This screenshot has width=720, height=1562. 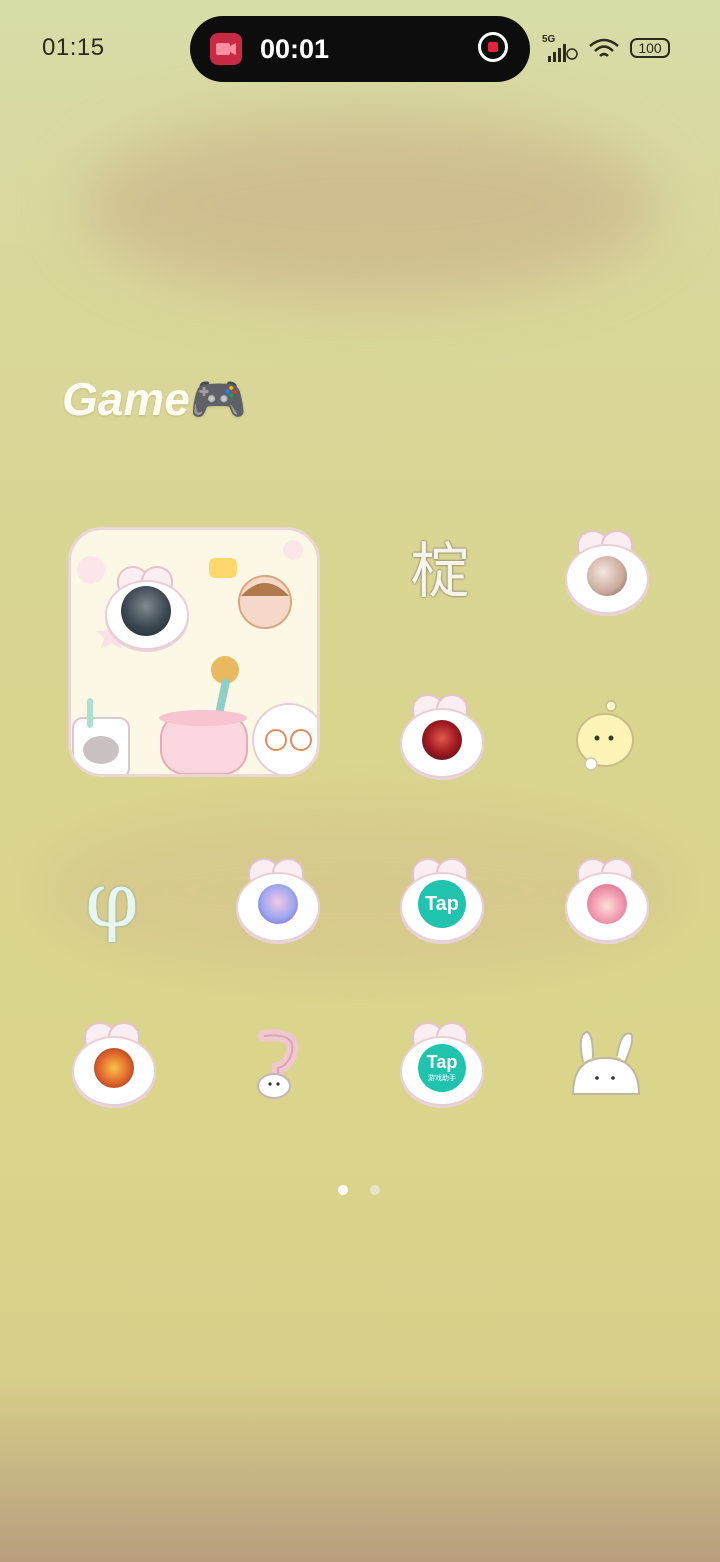 I want to click on page-indicator, so click(x=370, y=1191).